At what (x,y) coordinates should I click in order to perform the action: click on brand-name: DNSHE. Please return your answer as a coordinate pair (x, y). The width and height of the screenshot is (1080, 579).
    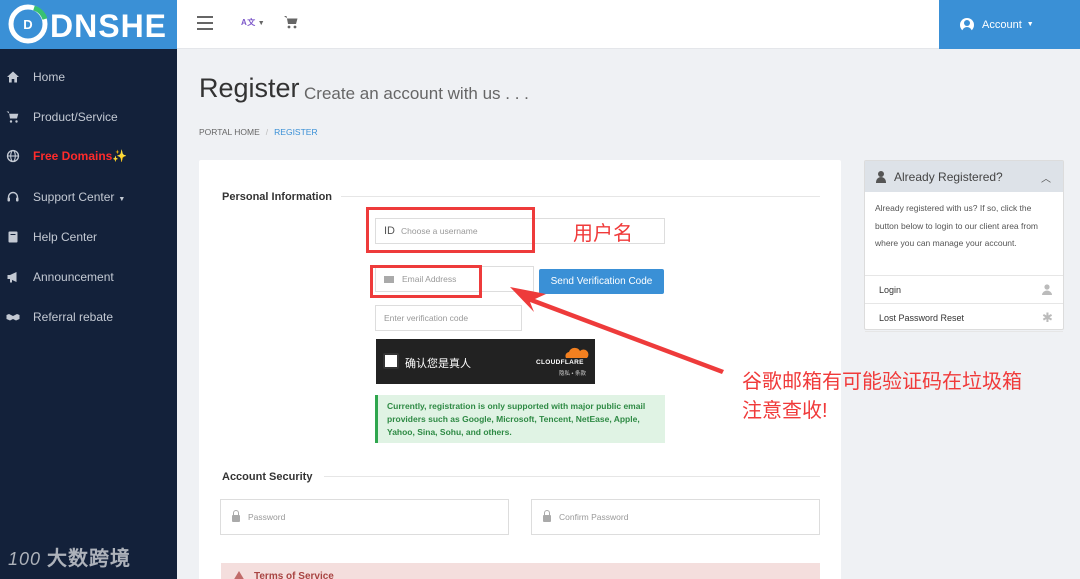
    Looking at the image, I should click on (109, 26).